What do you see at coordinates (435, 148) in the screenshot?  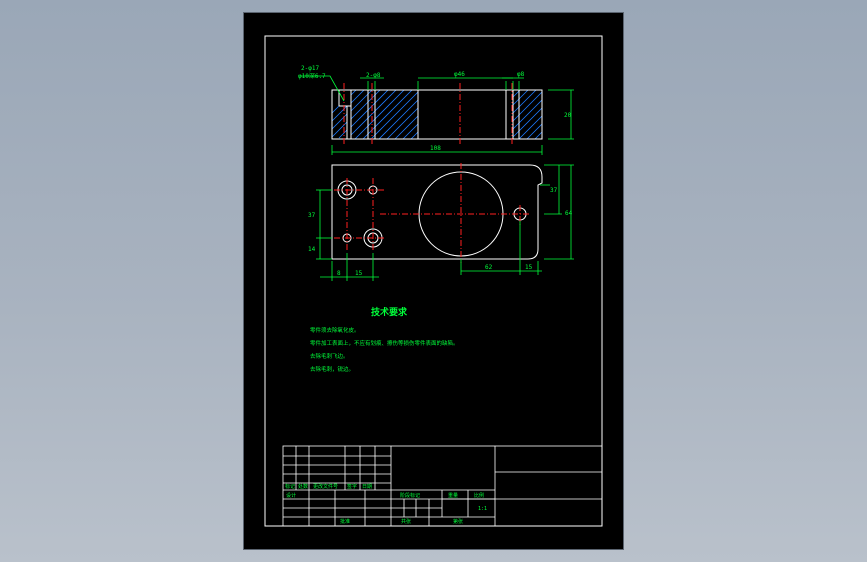 I see `length-dimension: 108` at bounding box center [435, 148].